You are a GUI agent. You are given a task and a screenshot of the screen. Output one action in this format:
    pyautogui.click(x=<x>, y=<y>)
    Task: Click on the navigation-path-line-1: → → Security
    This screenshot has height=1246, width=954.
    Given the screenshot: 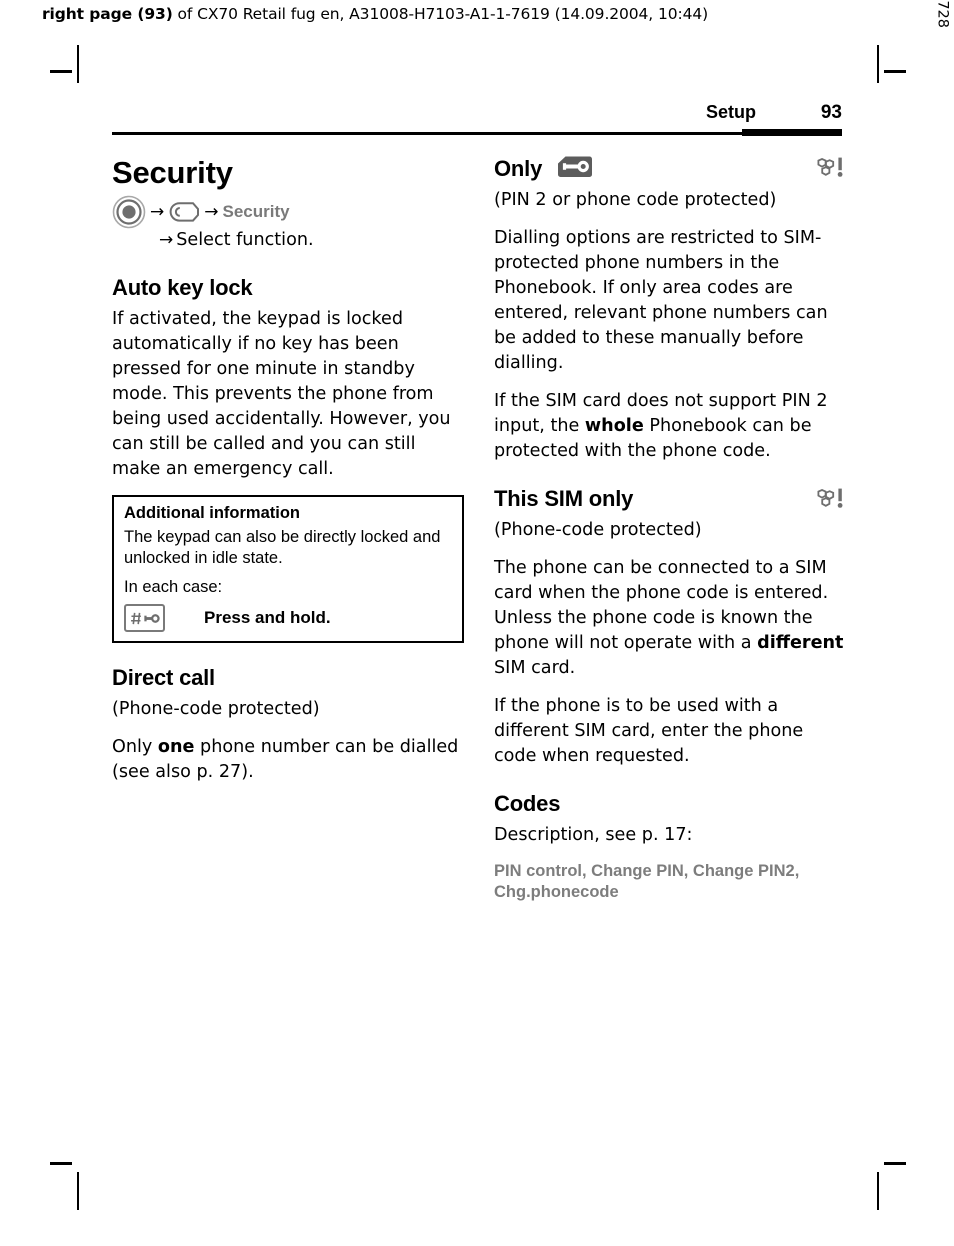 What is the action you would take?
    pyautogui.click(x=288, y=212)
    